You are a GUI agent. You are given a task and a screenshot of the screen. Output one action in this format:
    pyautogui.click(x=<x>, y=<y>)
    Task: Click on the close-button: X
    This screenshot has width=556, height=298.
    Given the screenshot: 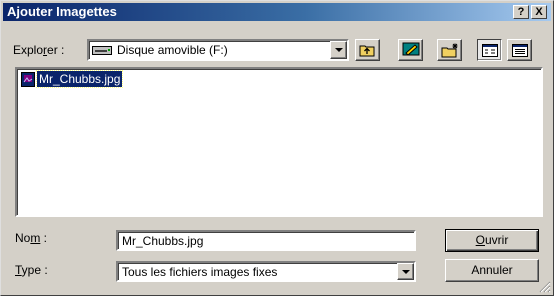 What is the action you would take?
    pyautogui.click(x=539, y=12)
    